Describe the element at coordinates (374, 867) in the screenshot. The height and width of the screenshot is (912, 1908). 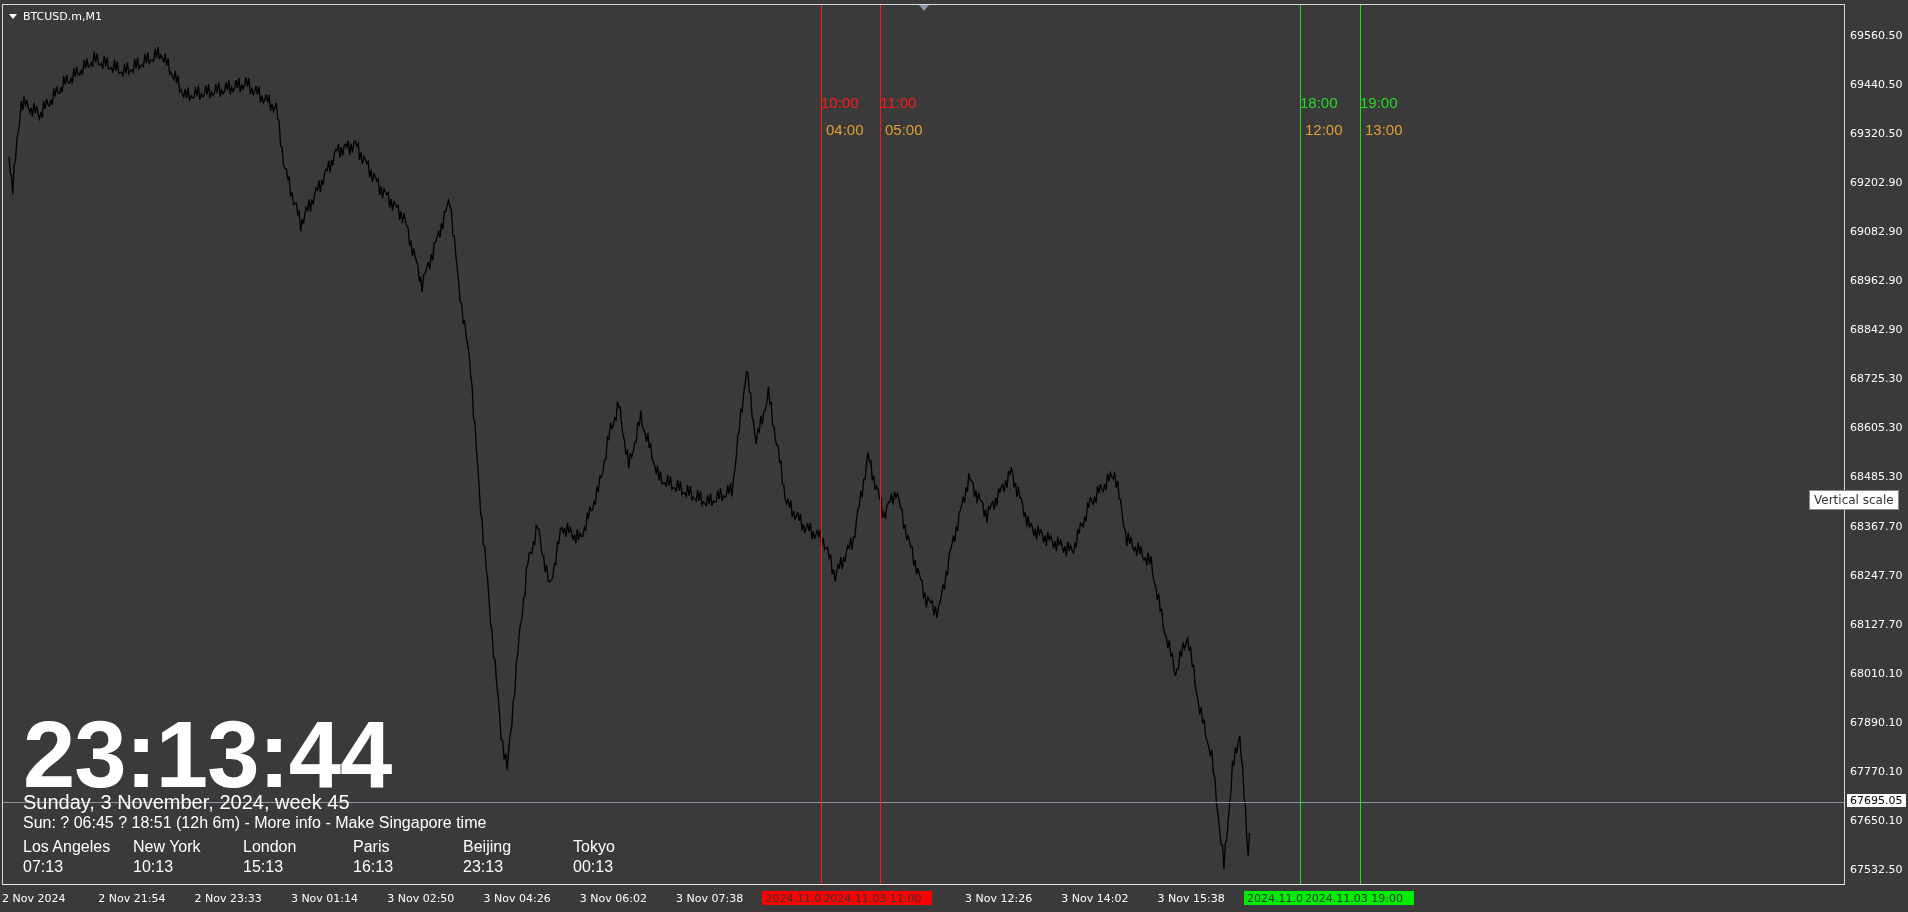
I see `city-time: 16:13` at that location.